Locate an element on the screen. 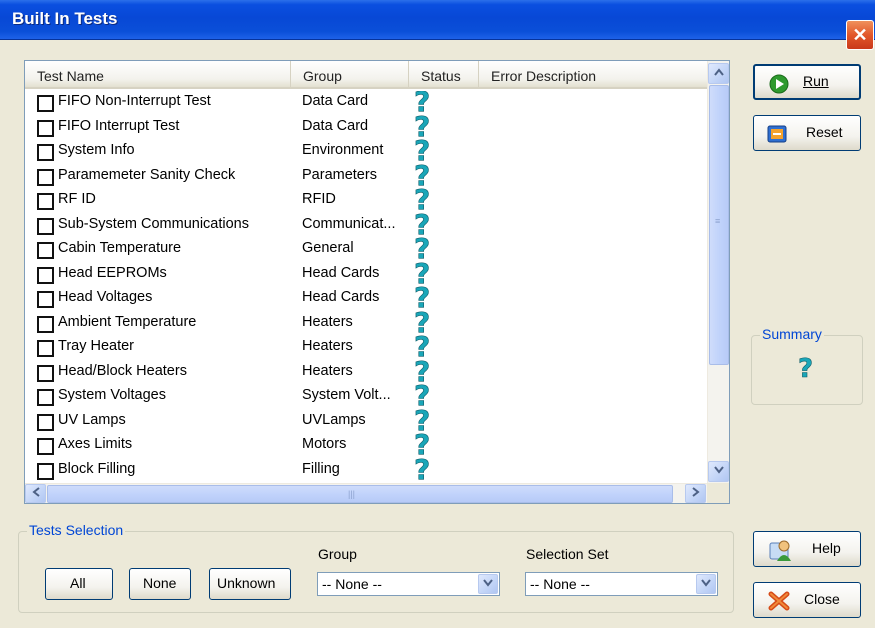  table-row: System Info Environment? is located at coordinates (366, 150).